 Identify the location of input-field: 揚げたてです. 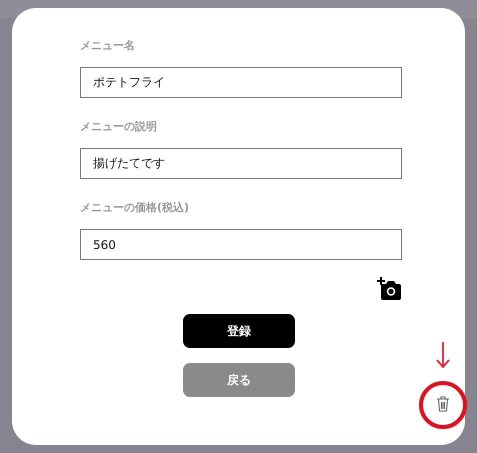
(241, 163).